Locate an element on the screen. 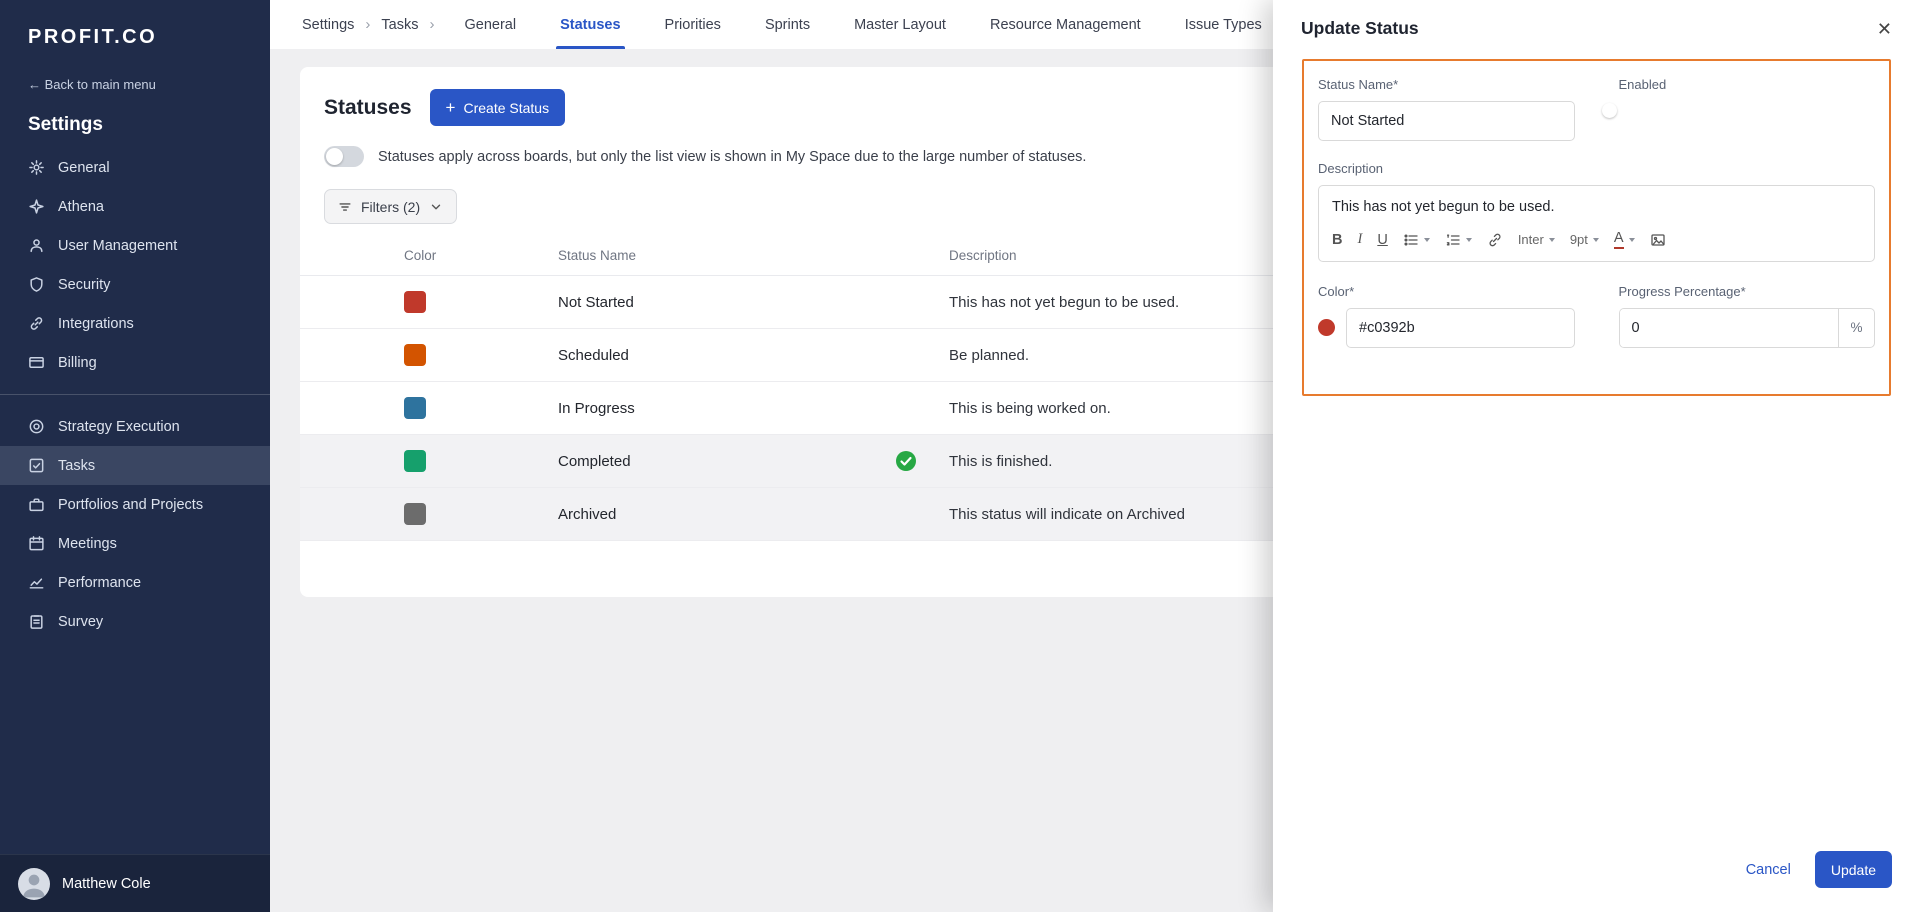 This screenshot has width=1920, height=912. performance-icon is located at coordinates (36, 583).